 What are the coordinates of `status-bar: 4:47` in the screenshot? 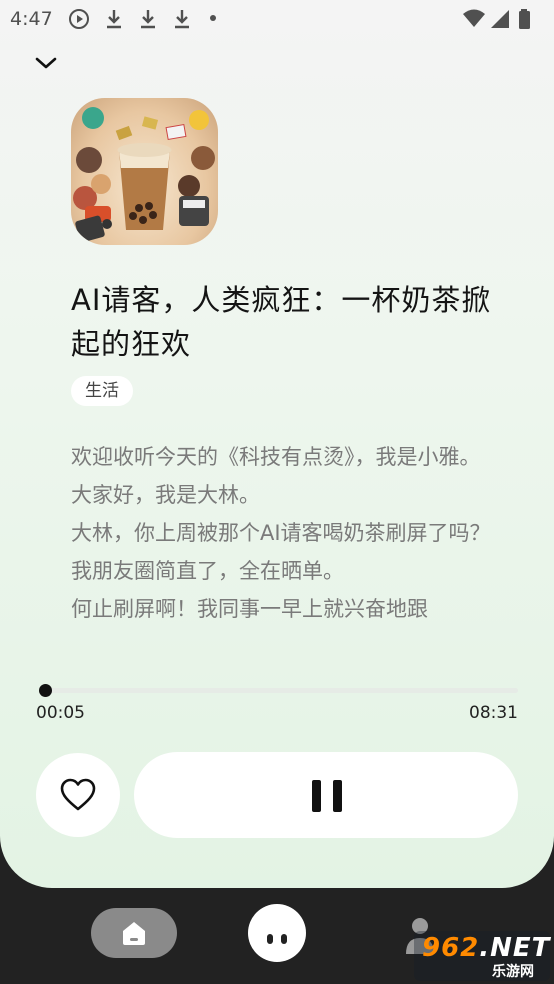 It's located at (277, 18).